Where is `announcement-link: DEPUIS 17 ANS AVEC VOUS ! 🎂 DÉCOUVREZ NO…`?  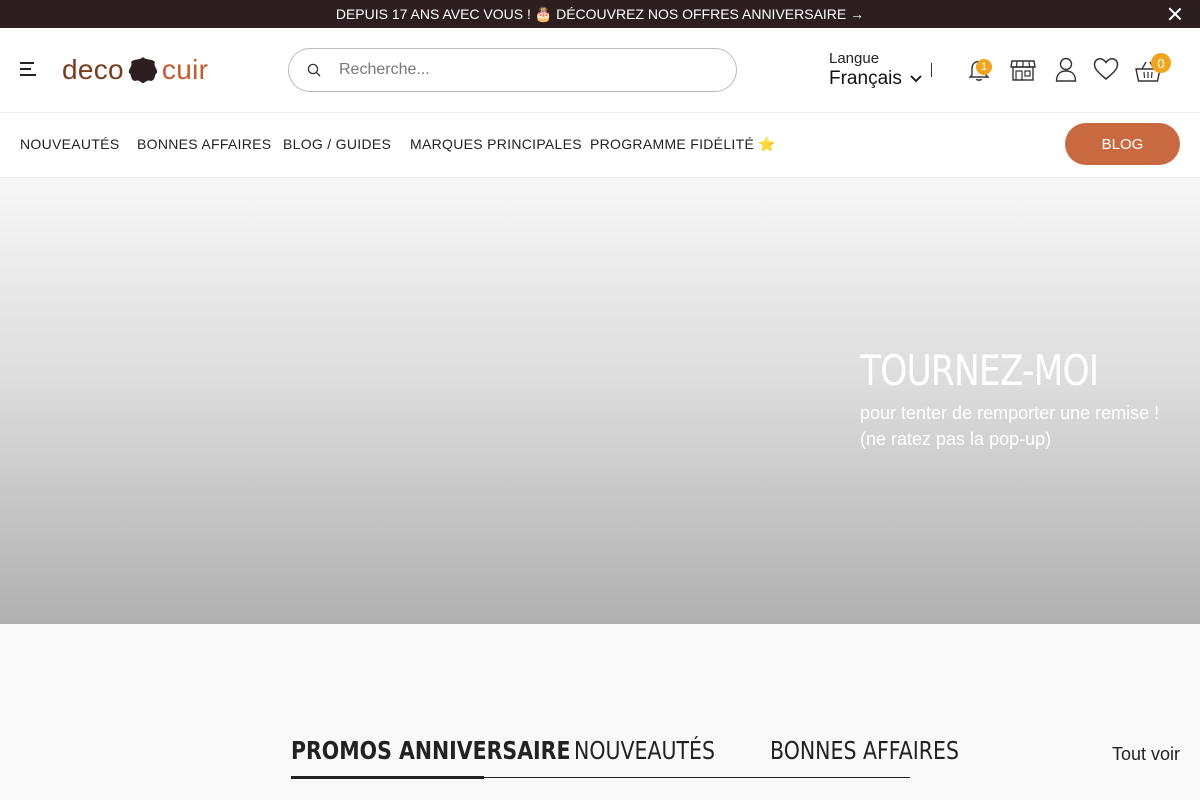 announcement-link: DEPUIS 17 ANS AVEC VOUS ! 🎂 DÉCOUVREZ NO… is located at coordinates (600, 14).